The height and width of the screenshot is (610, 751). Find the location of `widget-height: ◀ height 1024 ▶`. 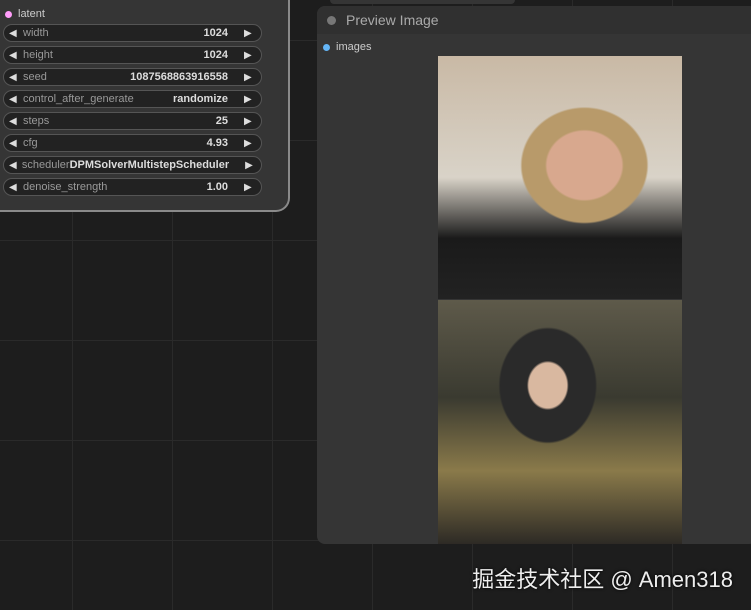

widget-height: ◀ height 1024 ▶ is located at coordinates (132, 55).